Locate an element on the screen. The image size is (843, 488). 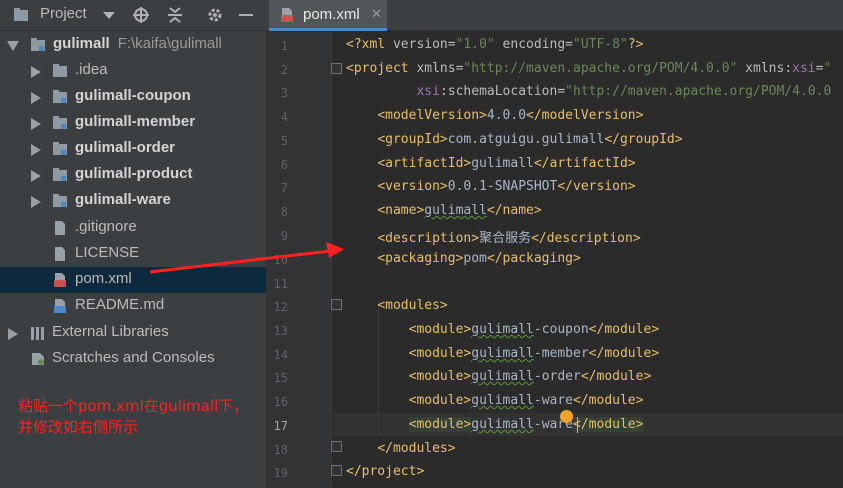
annotation-note: 粘贴一个pom.xml在gulimall下， 并修改如右侧所示 is located at coordinates (153, 417).